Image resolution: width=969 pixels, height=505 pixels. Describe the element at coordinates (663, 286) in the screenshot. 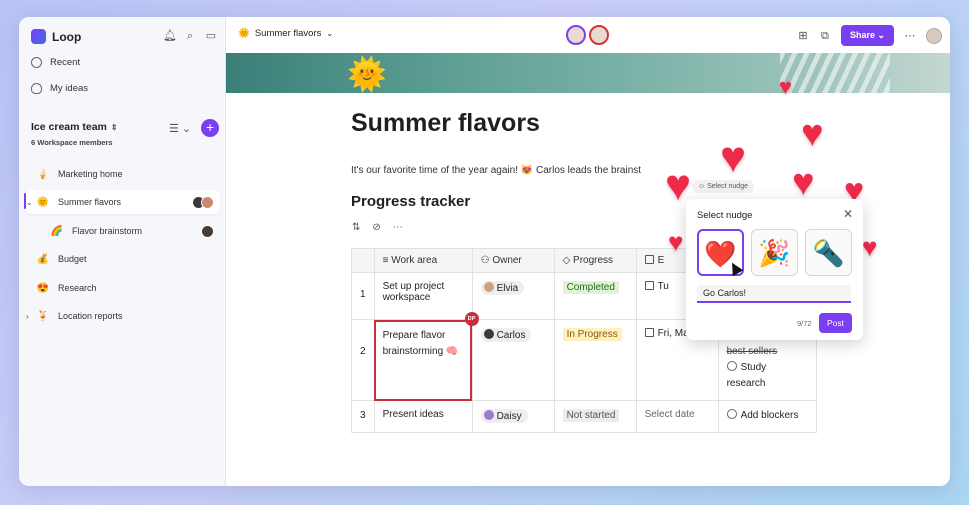

I see `date-value: Tu` at that location.